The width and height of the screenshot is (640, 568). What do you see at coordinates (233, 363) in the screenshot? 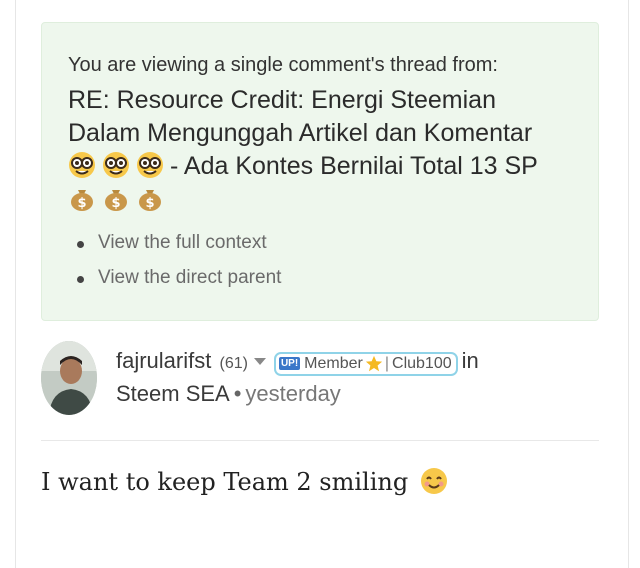
I see `author-reputation: (61)` at bounding box center [233, 363].